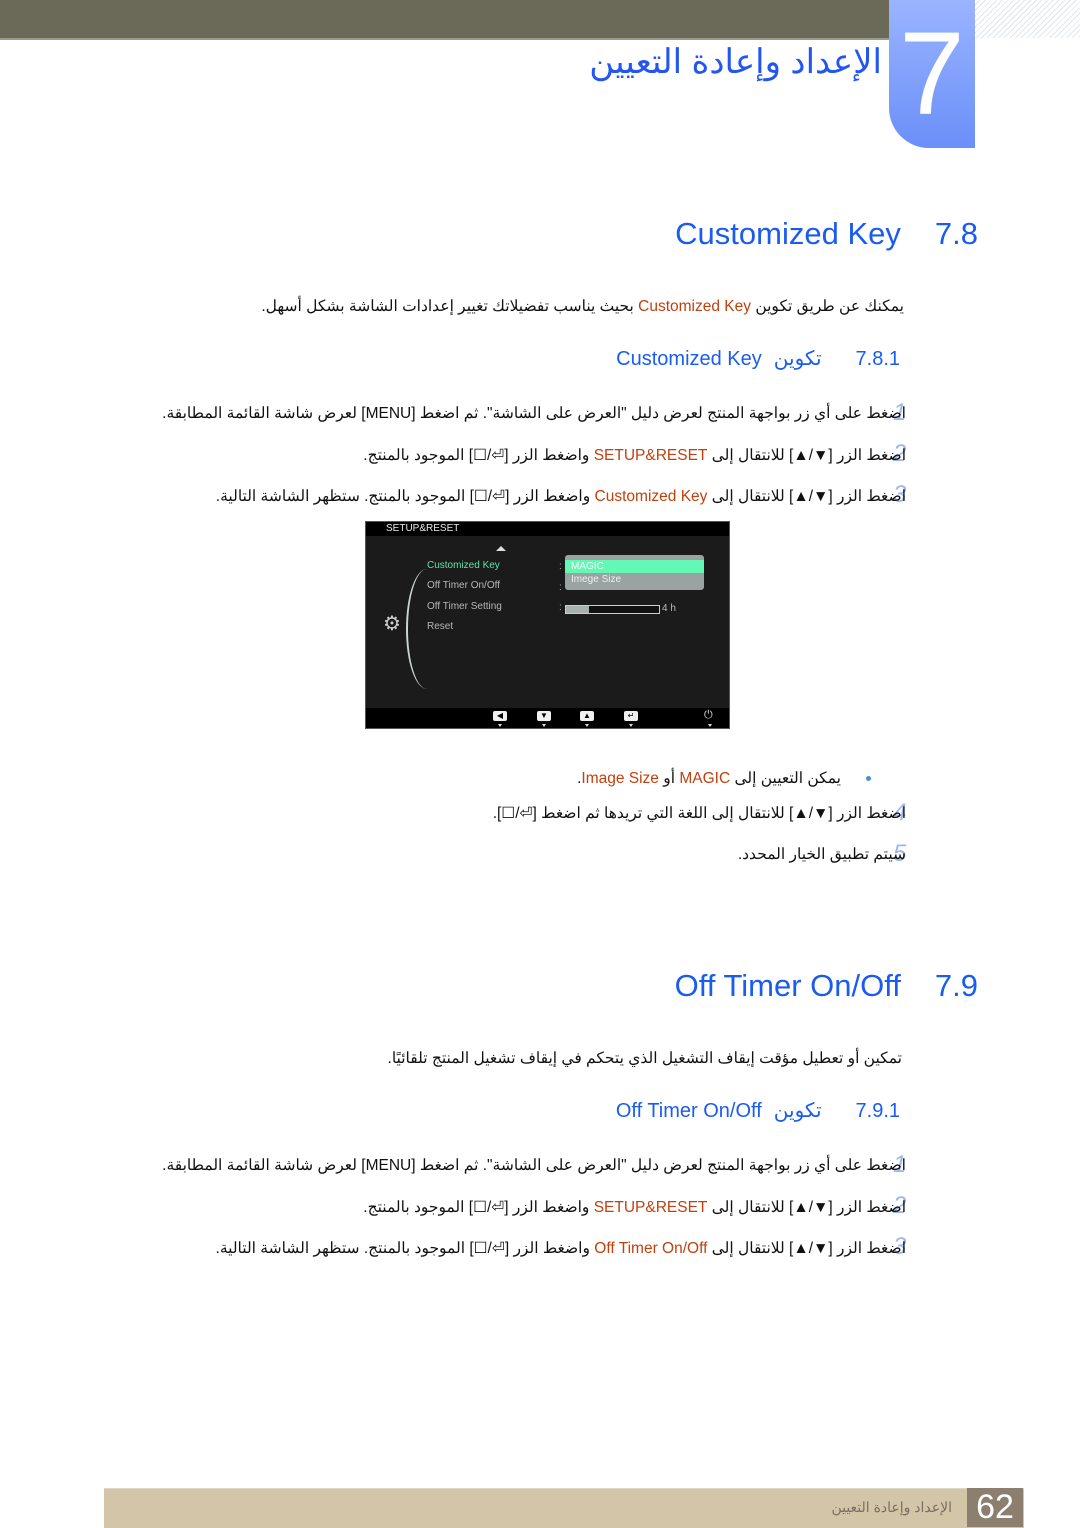  I want to click on step-highlight: Customized Key, so click(651, 496).